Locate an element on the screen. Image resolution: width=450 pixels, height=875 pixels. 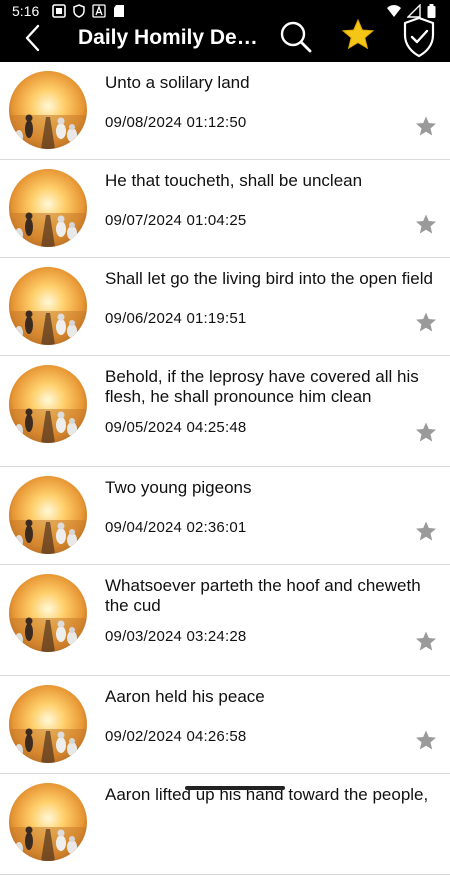
favorites-button is located at coordinates (358, 36).